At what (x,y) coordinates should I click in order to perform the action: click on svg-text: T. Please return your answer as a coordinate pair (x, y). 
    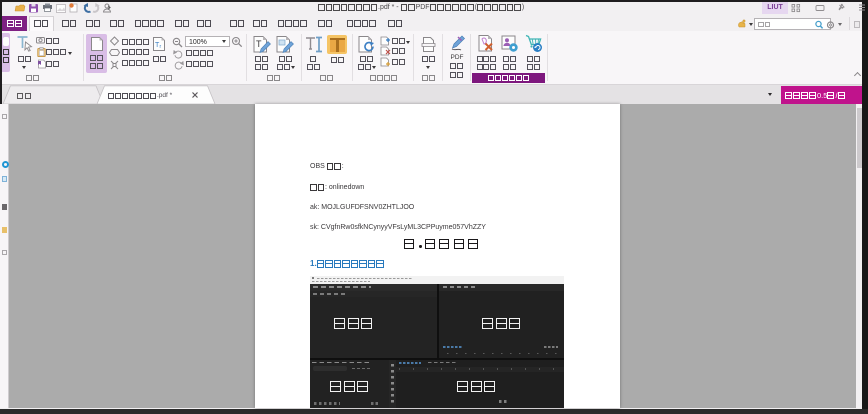
    Looking at the image, I should click on (259, 44).